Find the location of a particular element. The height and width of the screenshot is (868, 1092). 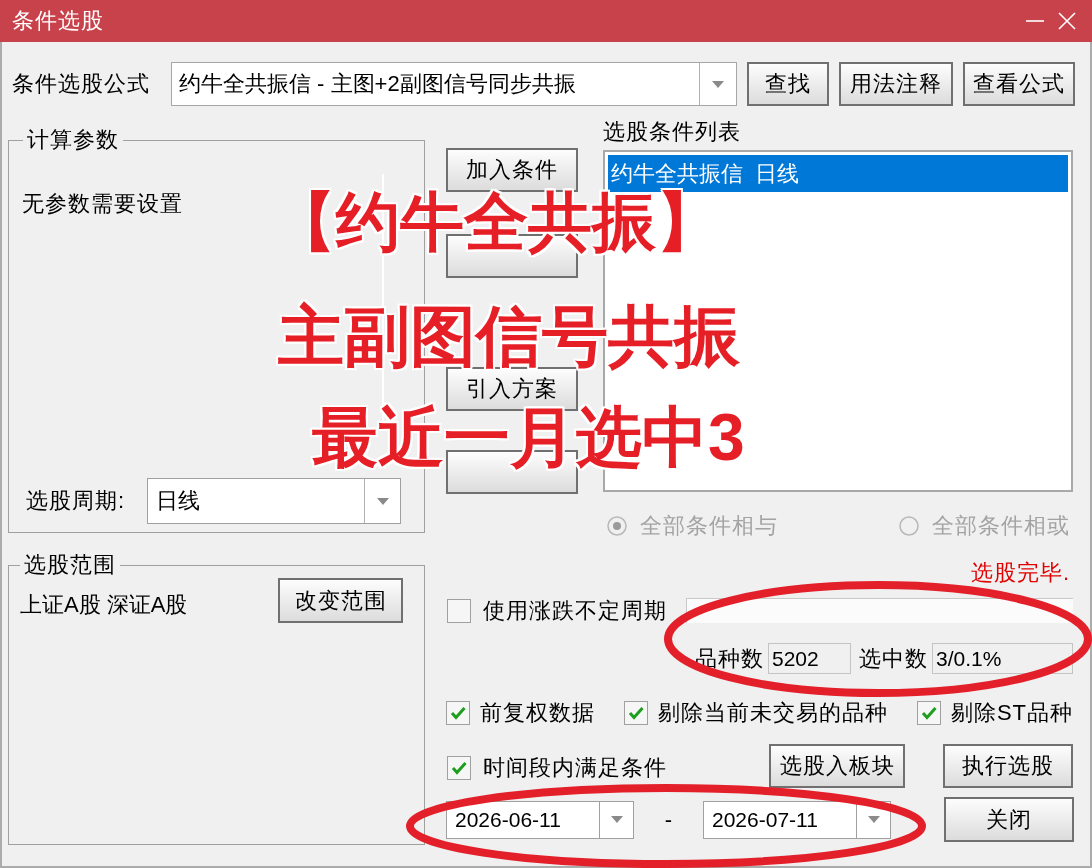

stat-field: 5202 is located at coordinates (809, 658).